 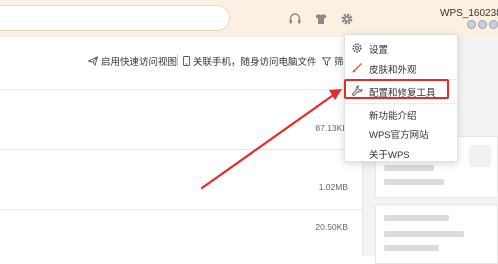 What do you see at coordinates (333, 61) in the screenshot?
I see `filter-button: 筛` at bounding box center [333, 61].